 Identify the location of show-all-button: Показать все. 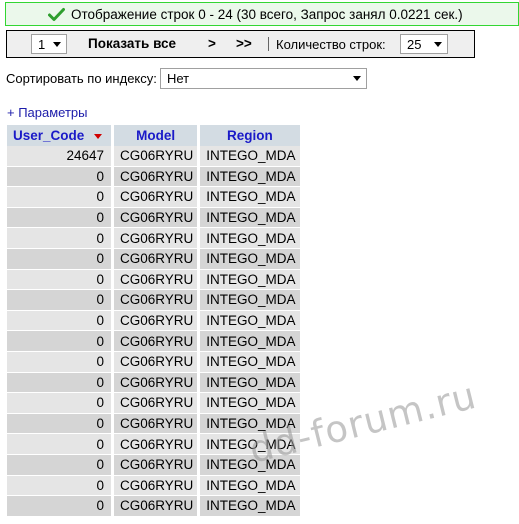
(132, 43).